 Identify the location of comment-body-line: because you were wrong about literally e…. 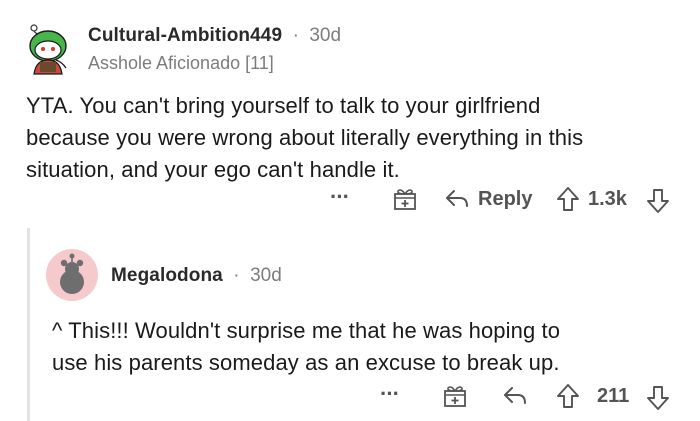
(305, 137).